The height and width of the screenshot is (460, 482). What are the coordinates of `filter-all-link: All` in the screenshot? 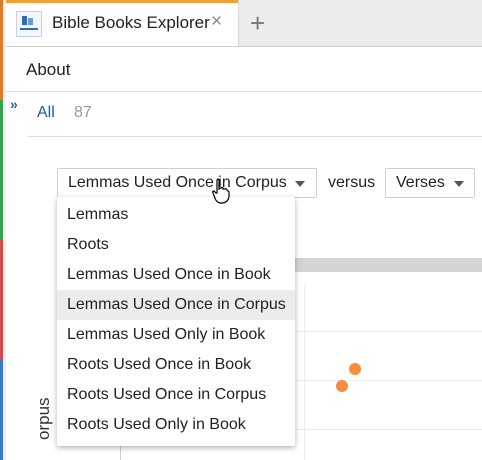 It's located at (46, 113).